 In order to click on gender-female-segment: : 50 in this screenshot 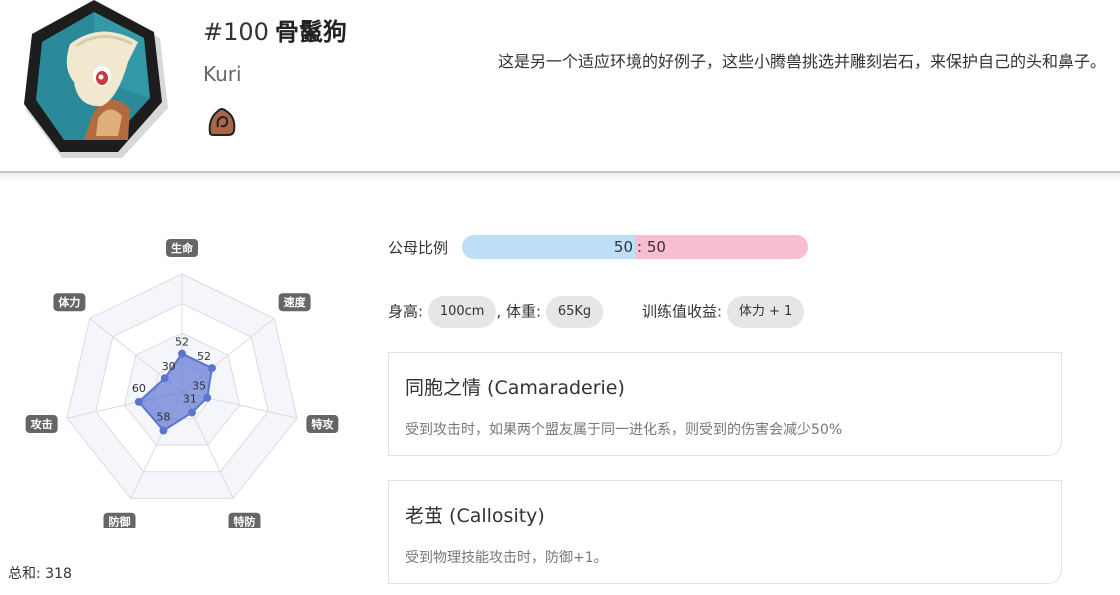, I will do `click(721, 247)`.